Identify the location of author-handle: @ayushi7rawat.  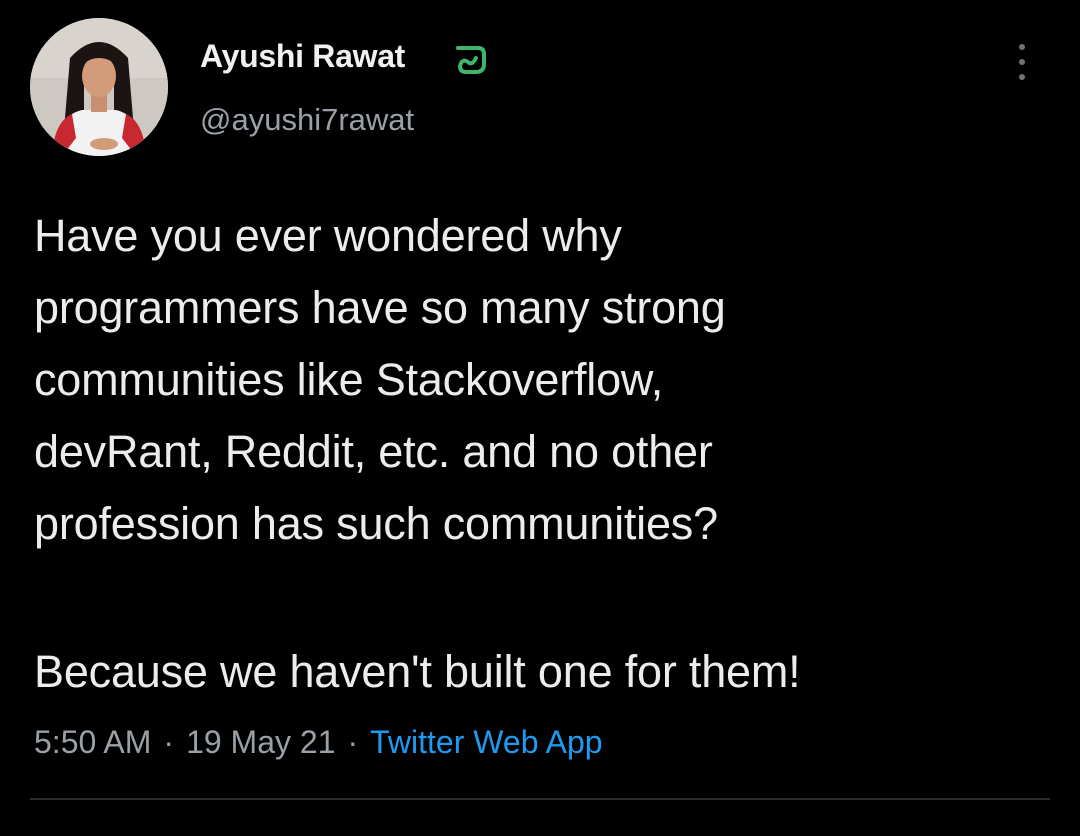
(307, 120).